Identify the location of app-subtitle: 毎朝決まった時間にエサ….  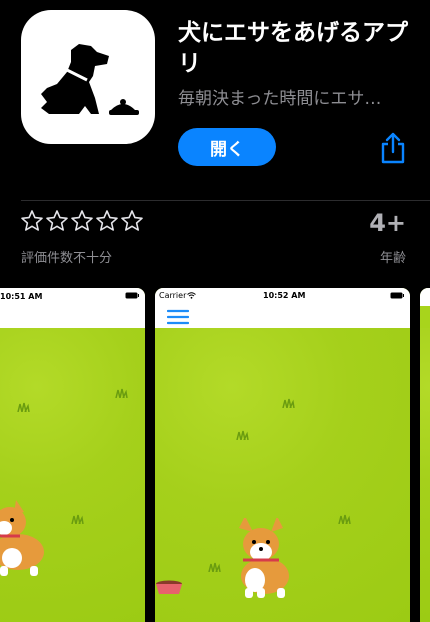
(280, 99).